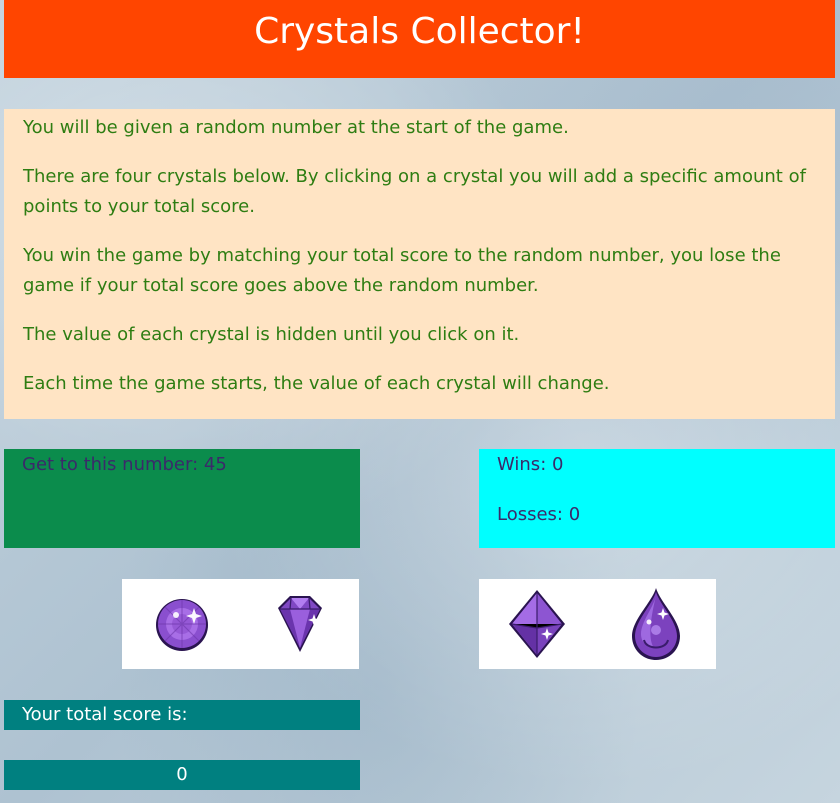 The image size is (840, 803). I want to click on wins-counter: Wins: 0, so click(530, 464).